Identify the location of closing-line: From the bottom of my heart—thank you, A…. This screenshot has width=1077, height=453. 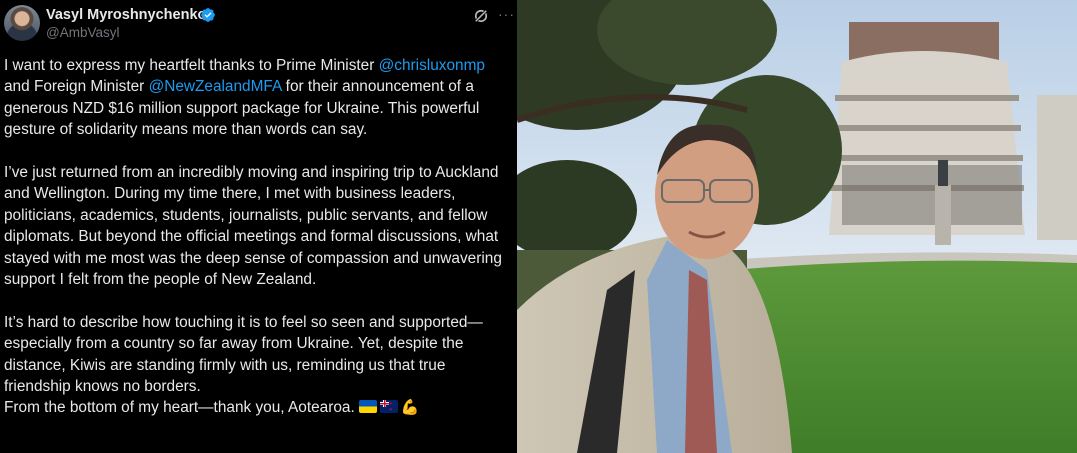
(179, 408).